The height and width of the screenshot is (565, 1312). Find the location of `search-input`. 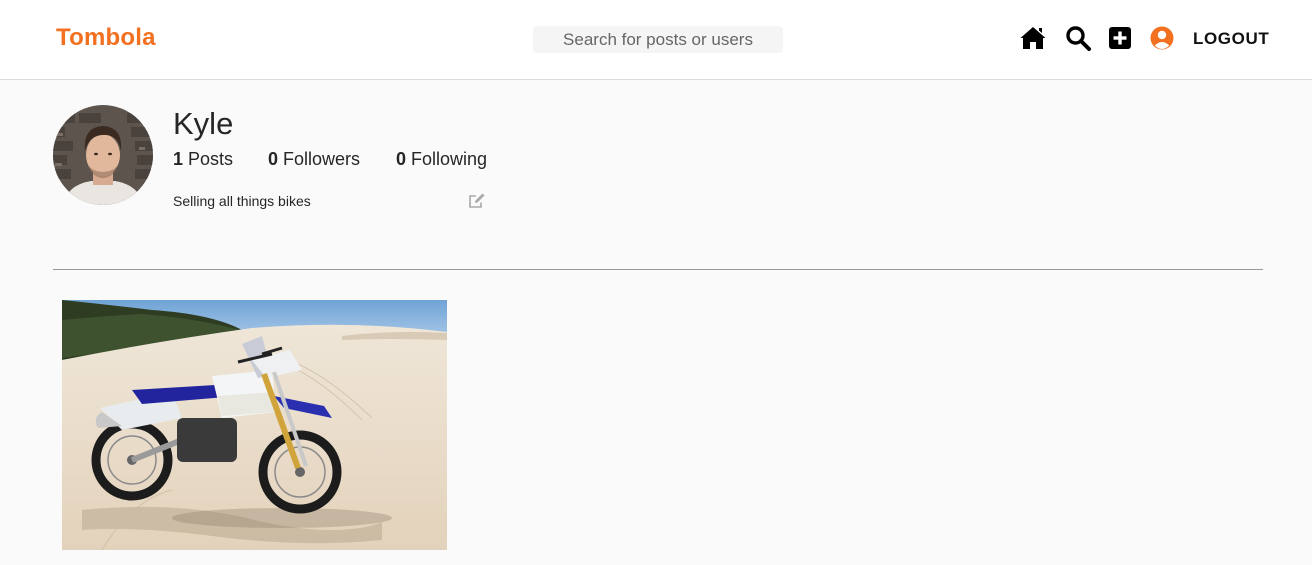

search-input is located at coordinates (658, 39).